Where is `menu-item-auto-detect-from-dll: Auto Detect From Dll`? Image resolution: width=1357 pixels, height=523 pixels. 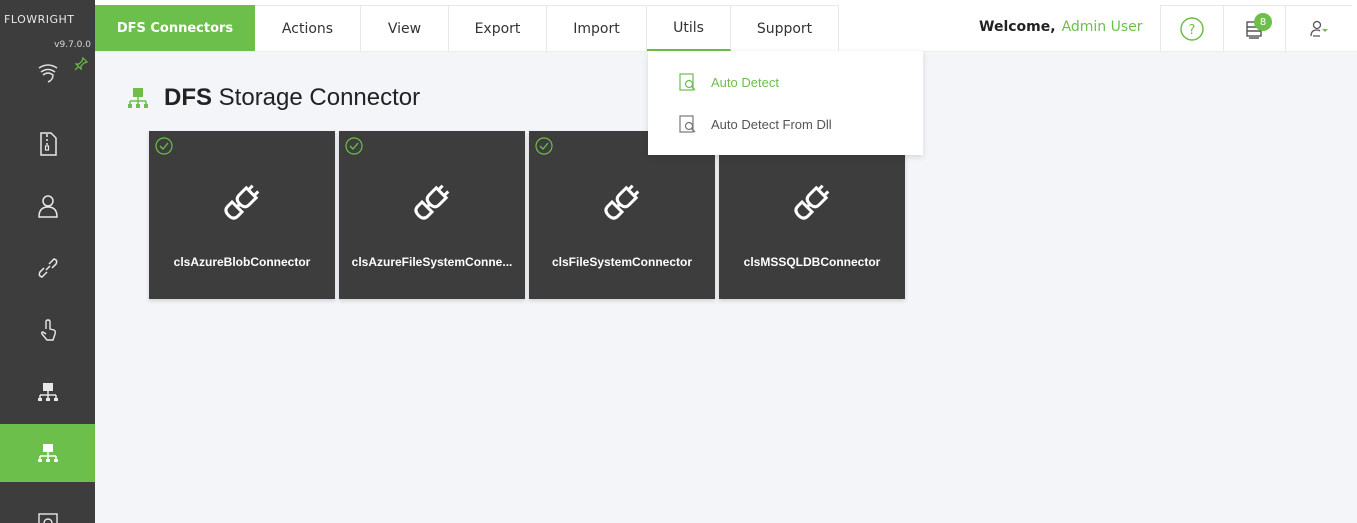
menu-item-auto-detect-from-dll: Auto Detect From Dll is located at coordinates (785, 124).